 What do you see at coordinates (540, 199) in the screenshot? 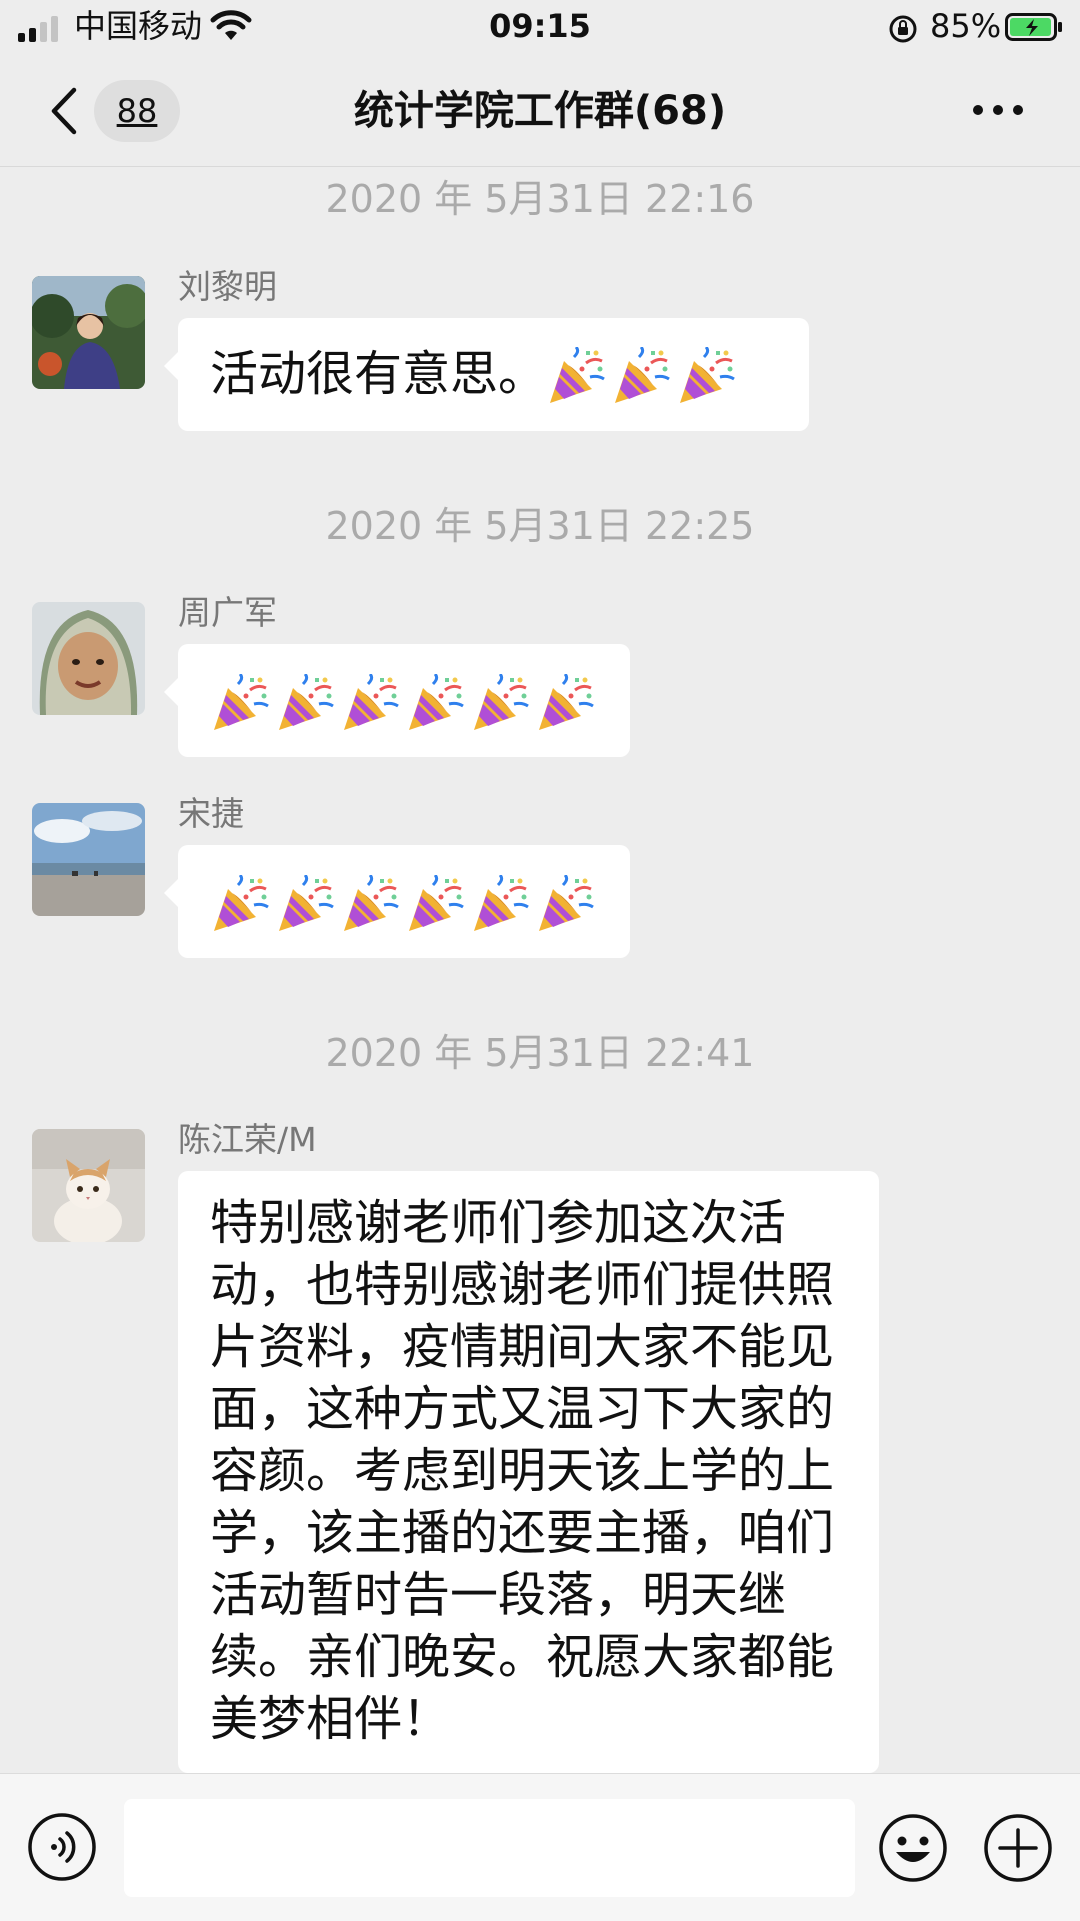
I see `message-timestamp: 2020 年 5月31日 22:16` at bounding box center [540, 199].